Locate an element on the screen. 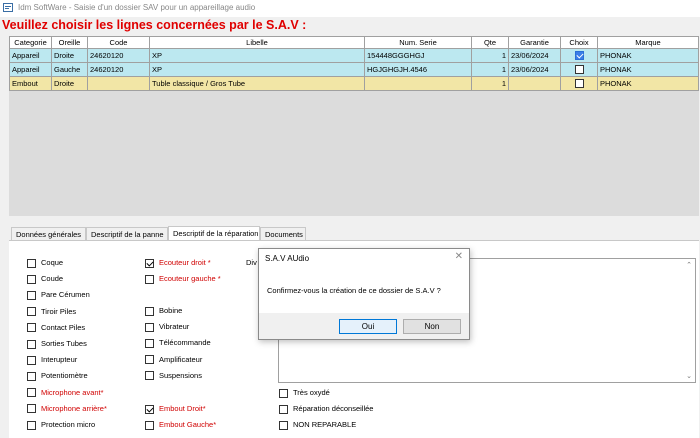 This screenshot has height=438, width=700. col-header: Categorie is located at coordinates (30, 42).